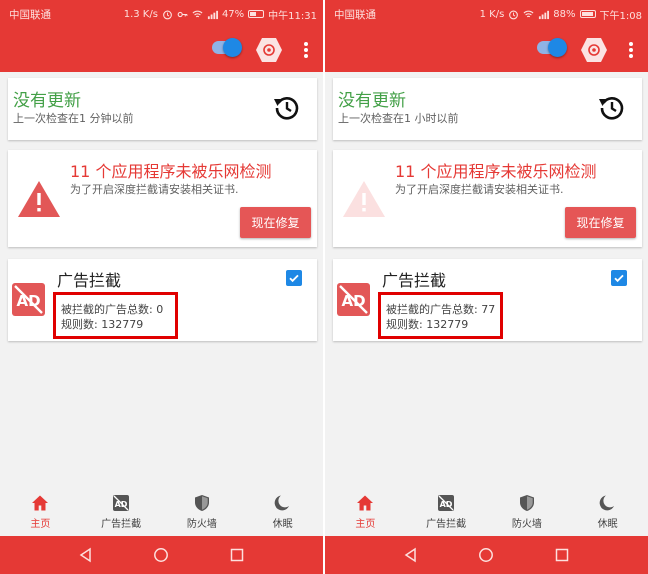  I want to click on network-speed: 1.3 K/s, so click(140, 14).